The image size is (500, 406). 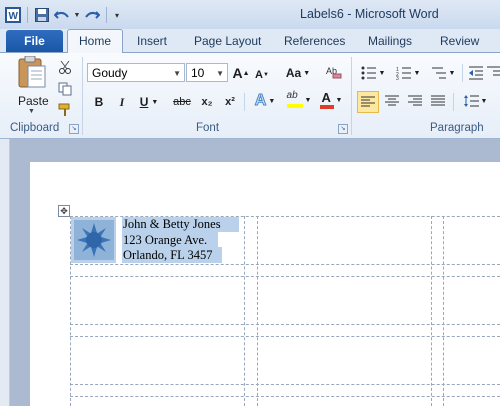 I want to click on numbering-button: 1 2 3 ▼, so click(x=408, y=73).